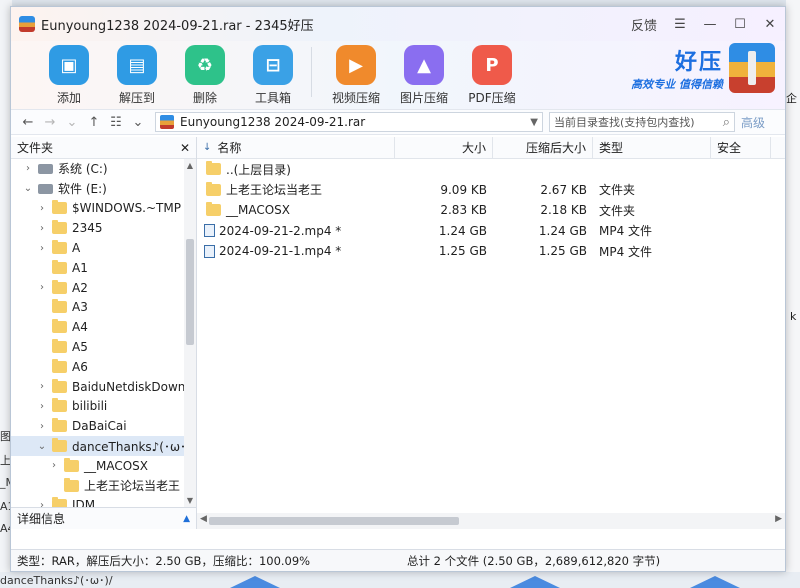  I want to click on column-name: ↓ 名称, so click(296, 147).